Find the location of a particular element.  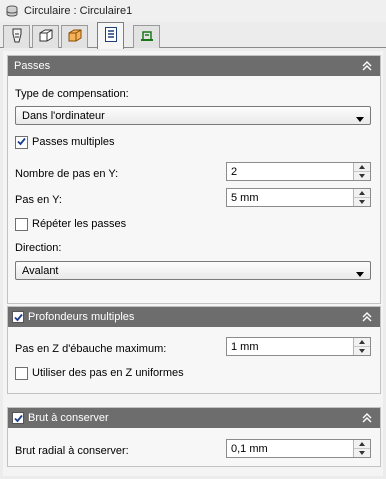

check-icon is located at coordinates (21, 143).